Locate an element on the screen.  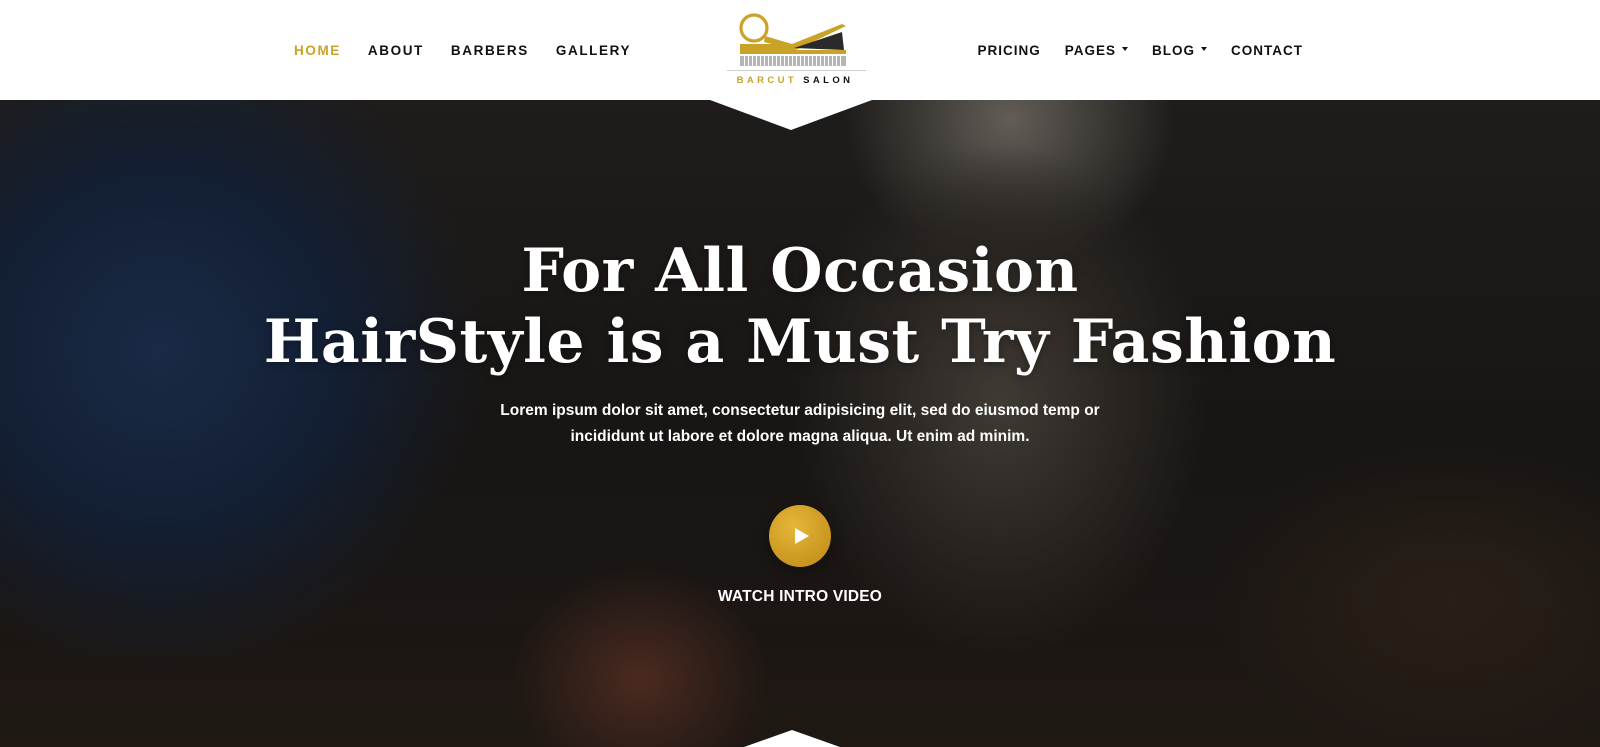
play-video-button is located at coordinates (800, 536).